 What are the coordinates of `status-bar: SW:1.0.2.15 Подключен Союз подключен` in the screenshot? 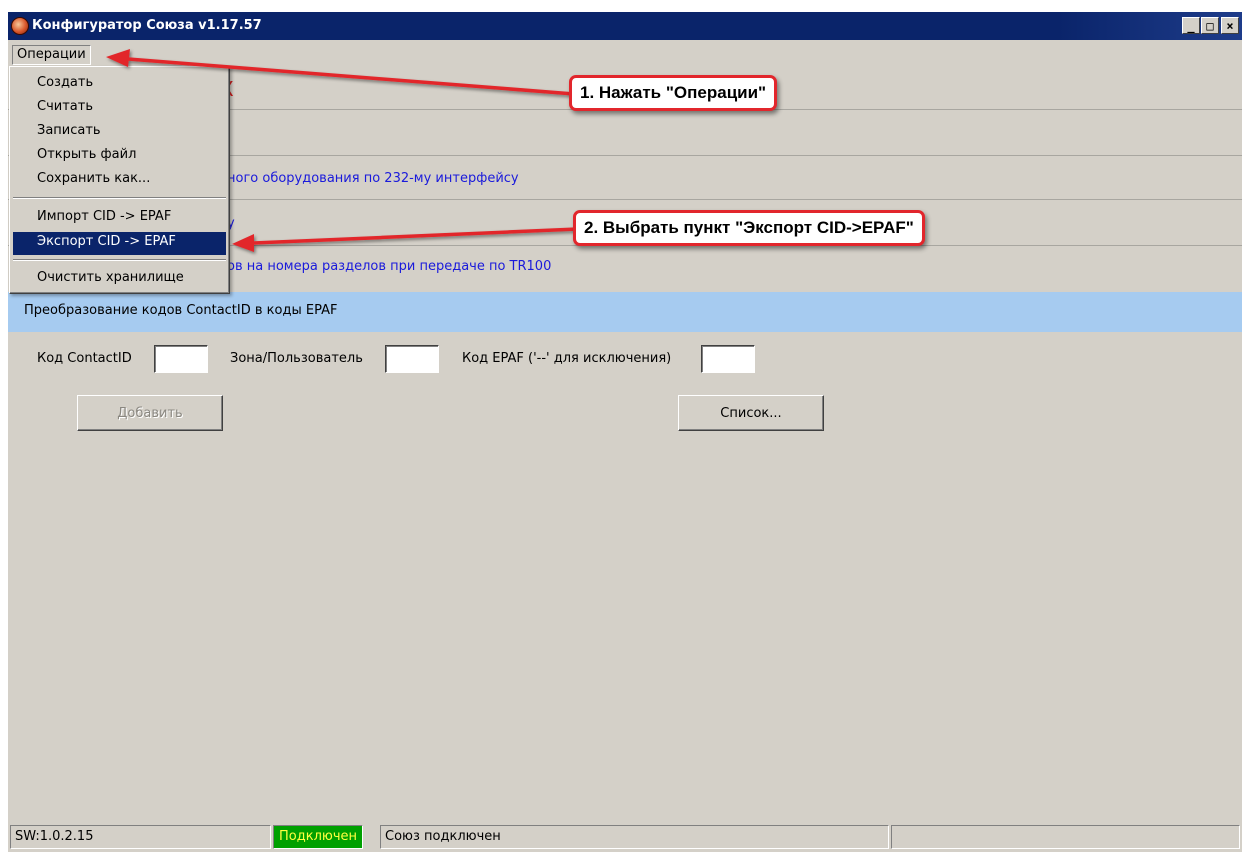 It's located at (625, 838).